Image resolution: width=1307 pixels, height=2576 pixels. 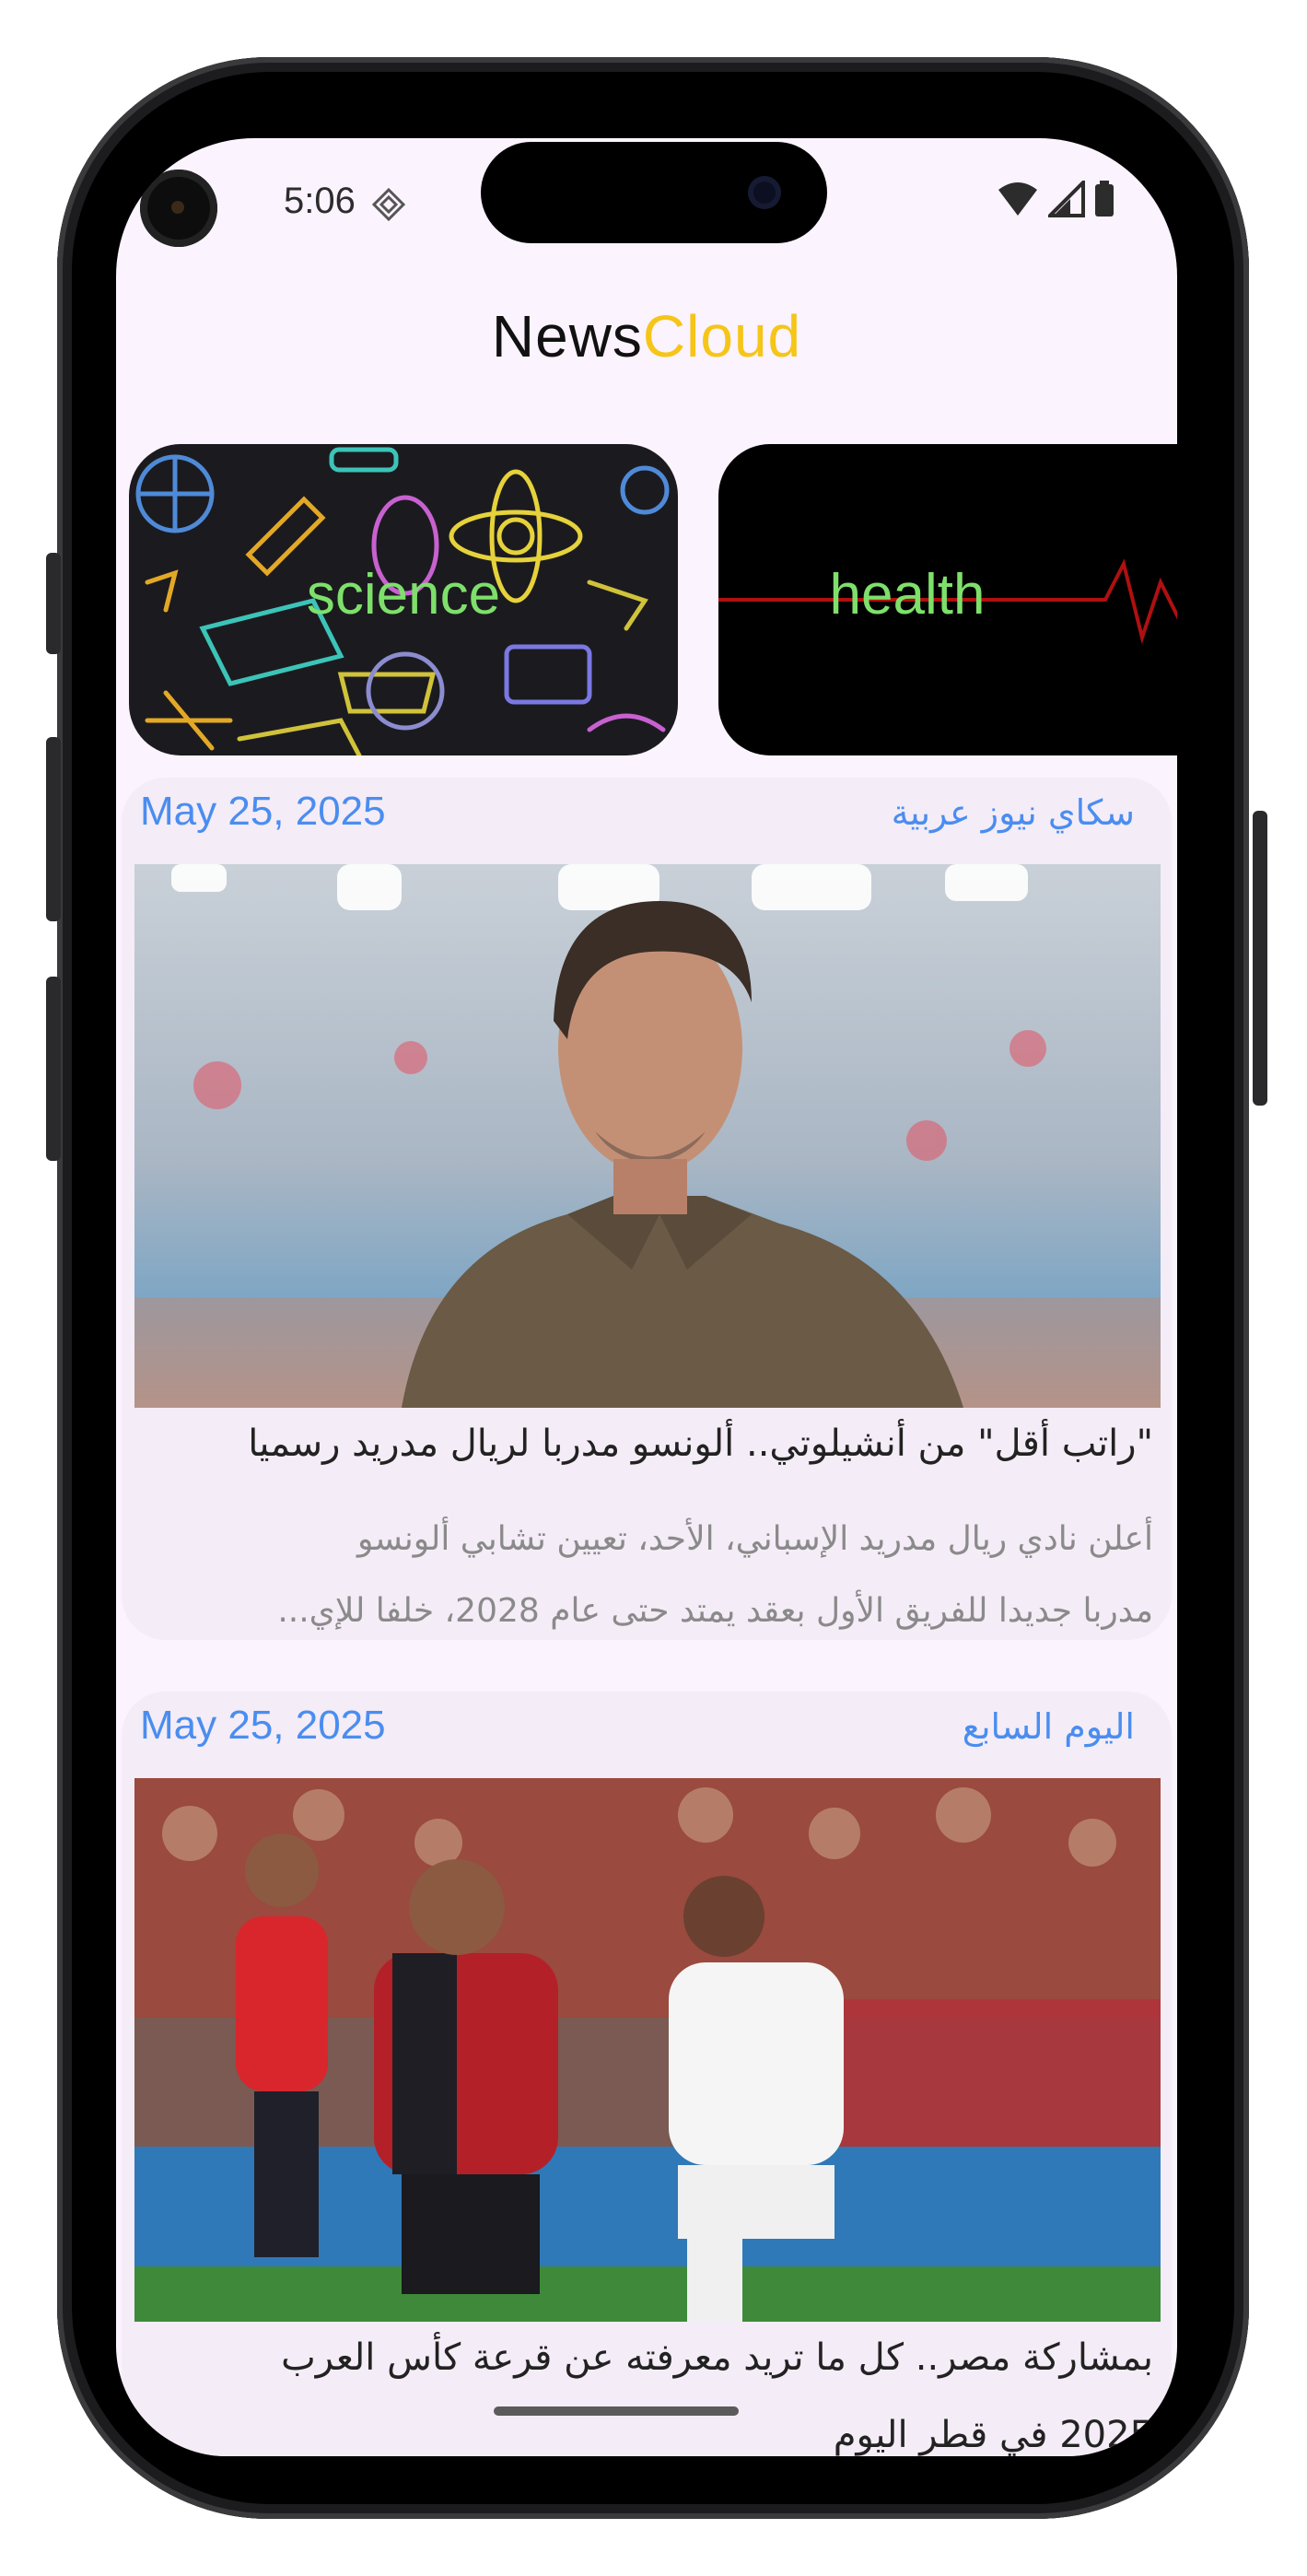 I want to click on app-title: NewsCloud, so click(x=647, y=336).